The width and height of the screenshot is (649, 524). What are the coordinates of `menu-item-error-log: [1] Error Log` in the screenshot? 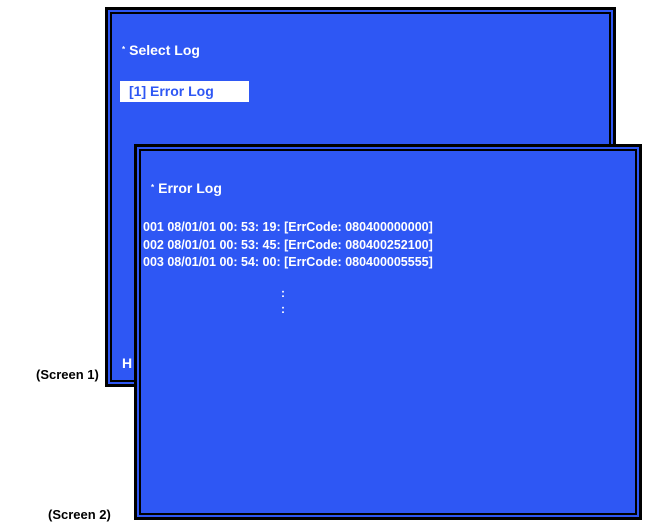 It's located at (184, 91).